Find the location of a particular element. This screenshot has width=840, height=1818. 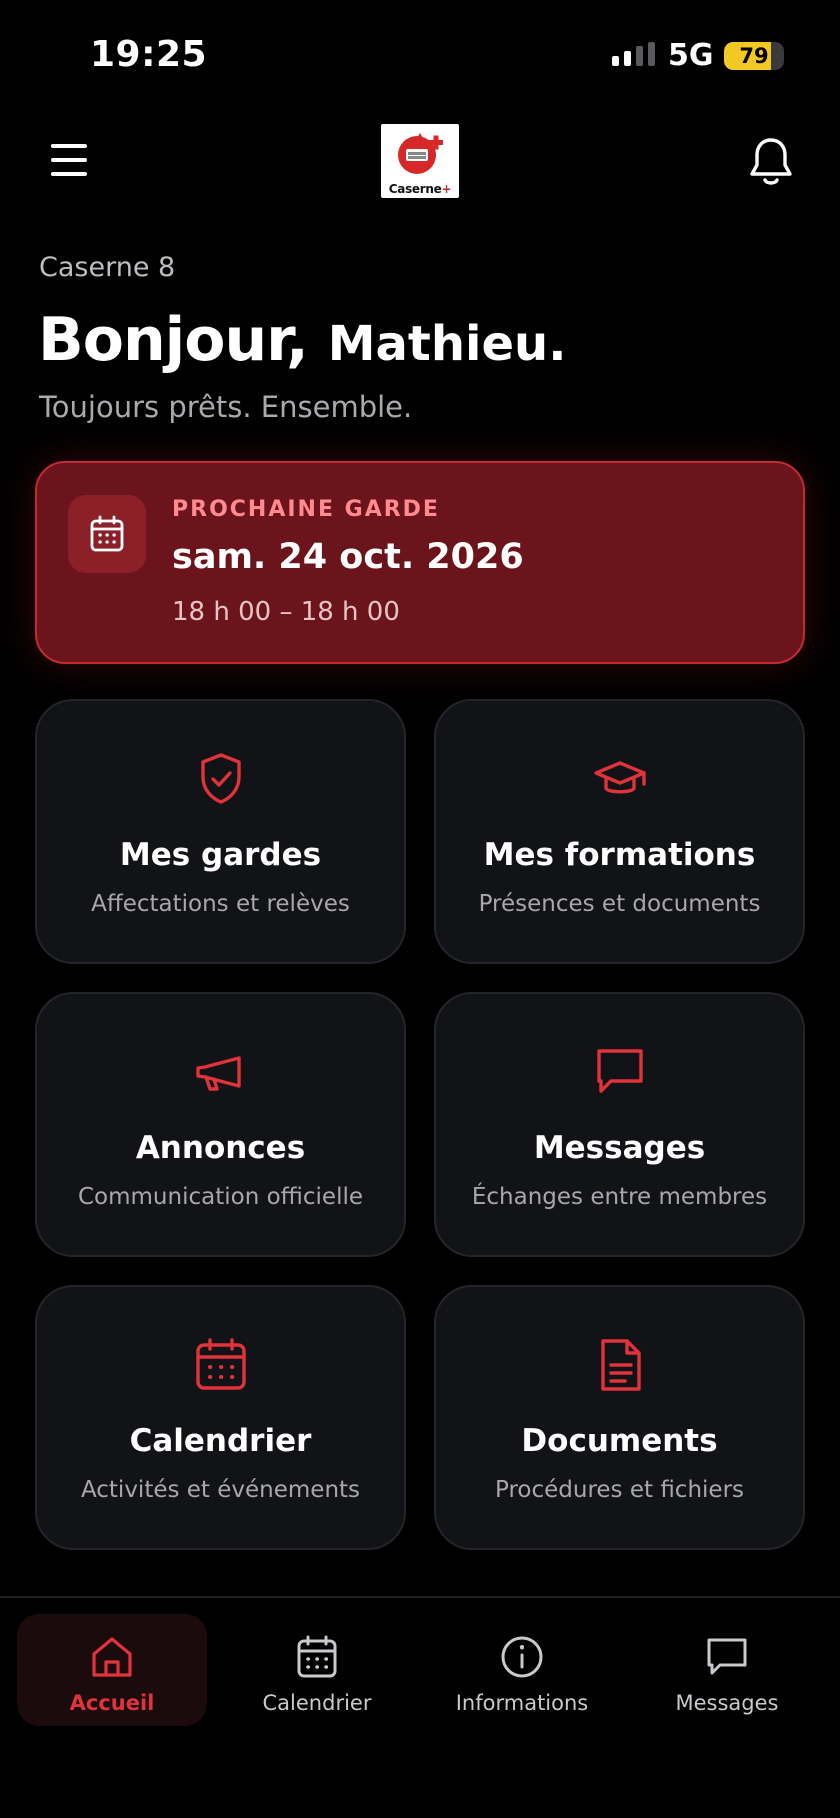

menu-icon is located at coordinates (69, 146).